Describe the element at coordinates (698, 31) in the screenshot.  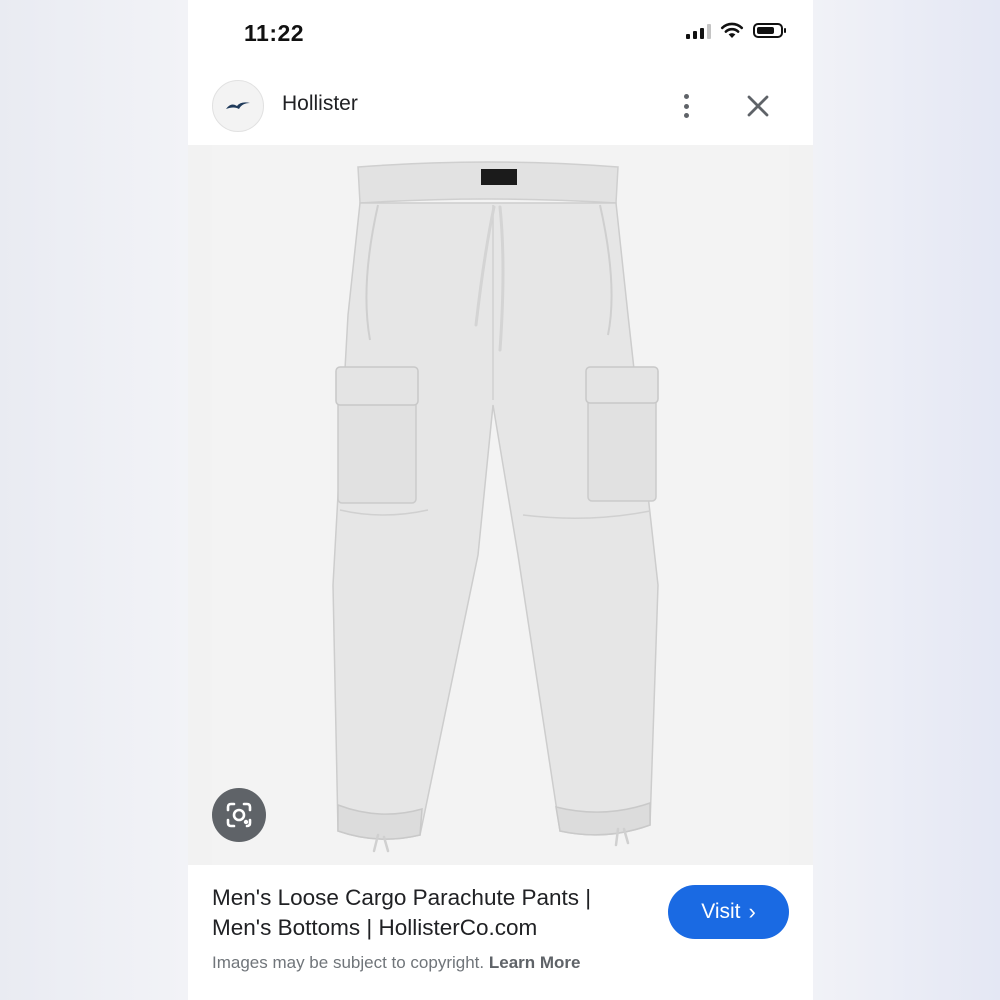
I see `cellular-signal-icon` at that location.